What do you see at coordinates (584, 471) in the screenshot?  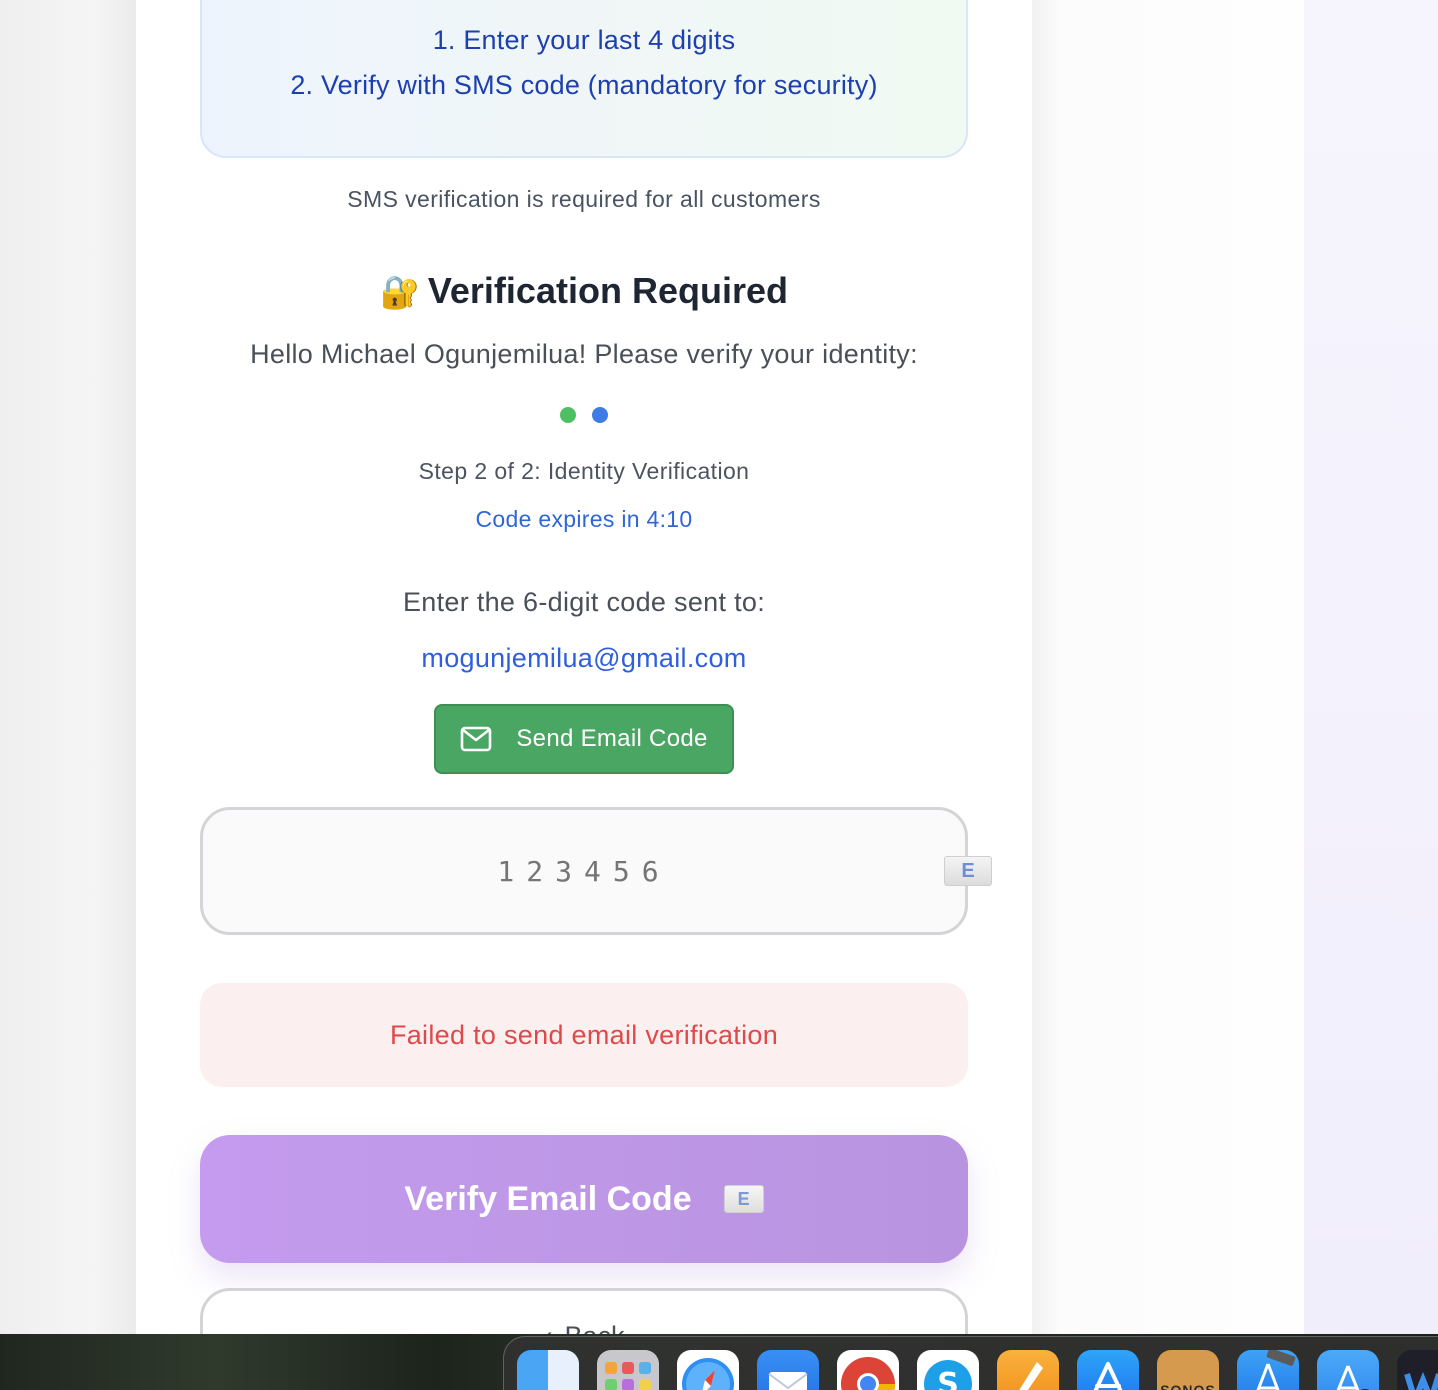 I see `step-label: Step 2 of 2: Identity Verification` at bounding box center [584, 471].